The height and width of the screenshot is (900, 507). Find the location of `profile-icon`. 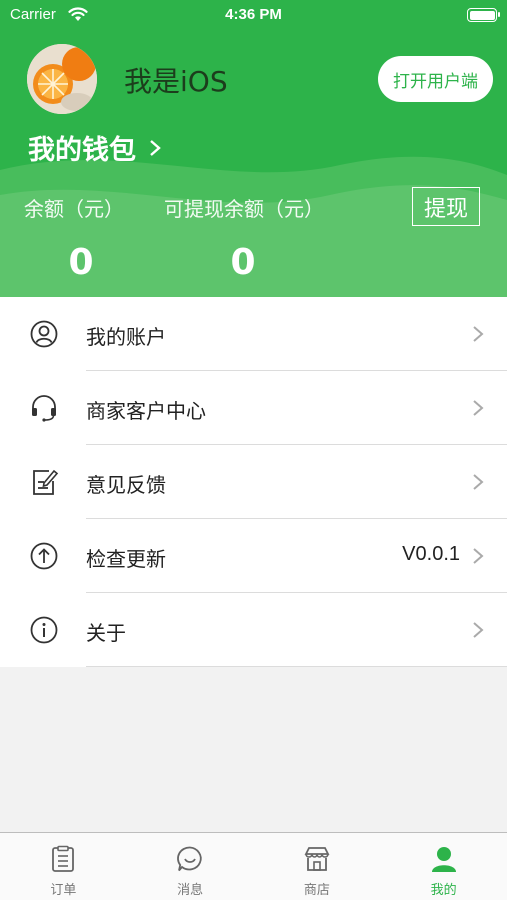

profile-icon is located at coordinates (443, 859).